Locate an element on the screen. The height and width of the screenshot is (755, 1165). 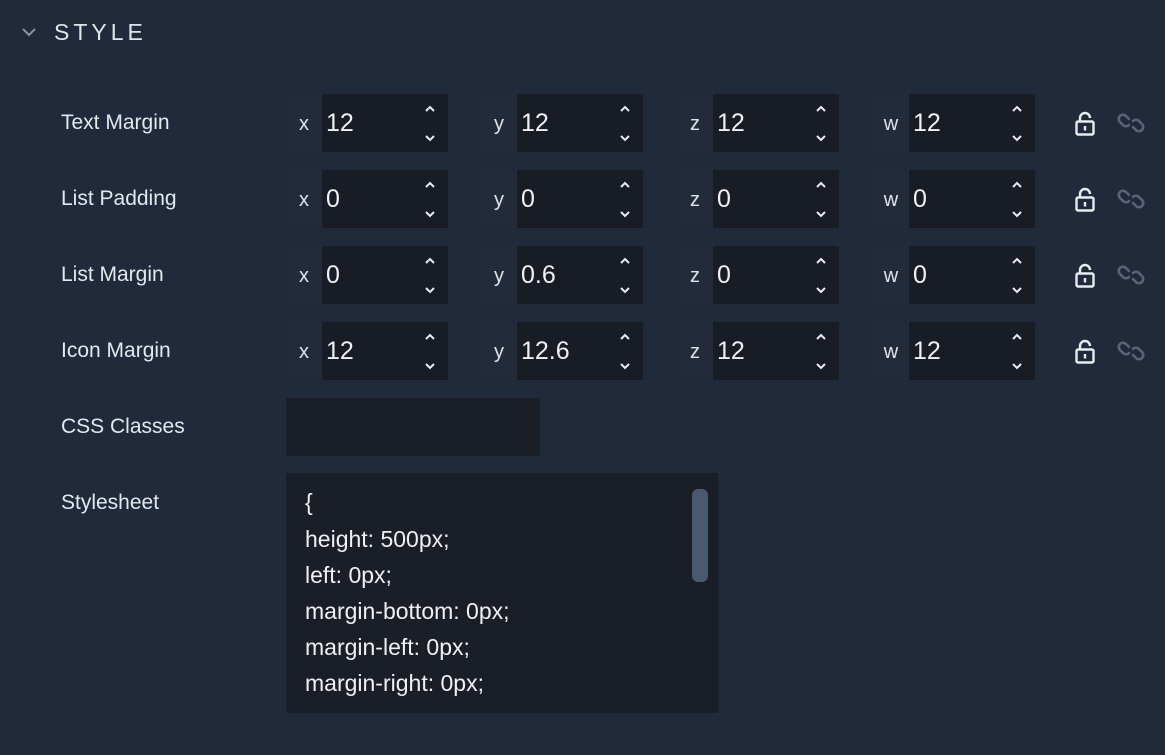
icon-margin-w-input: 12 is located at coordinates (954, 351).